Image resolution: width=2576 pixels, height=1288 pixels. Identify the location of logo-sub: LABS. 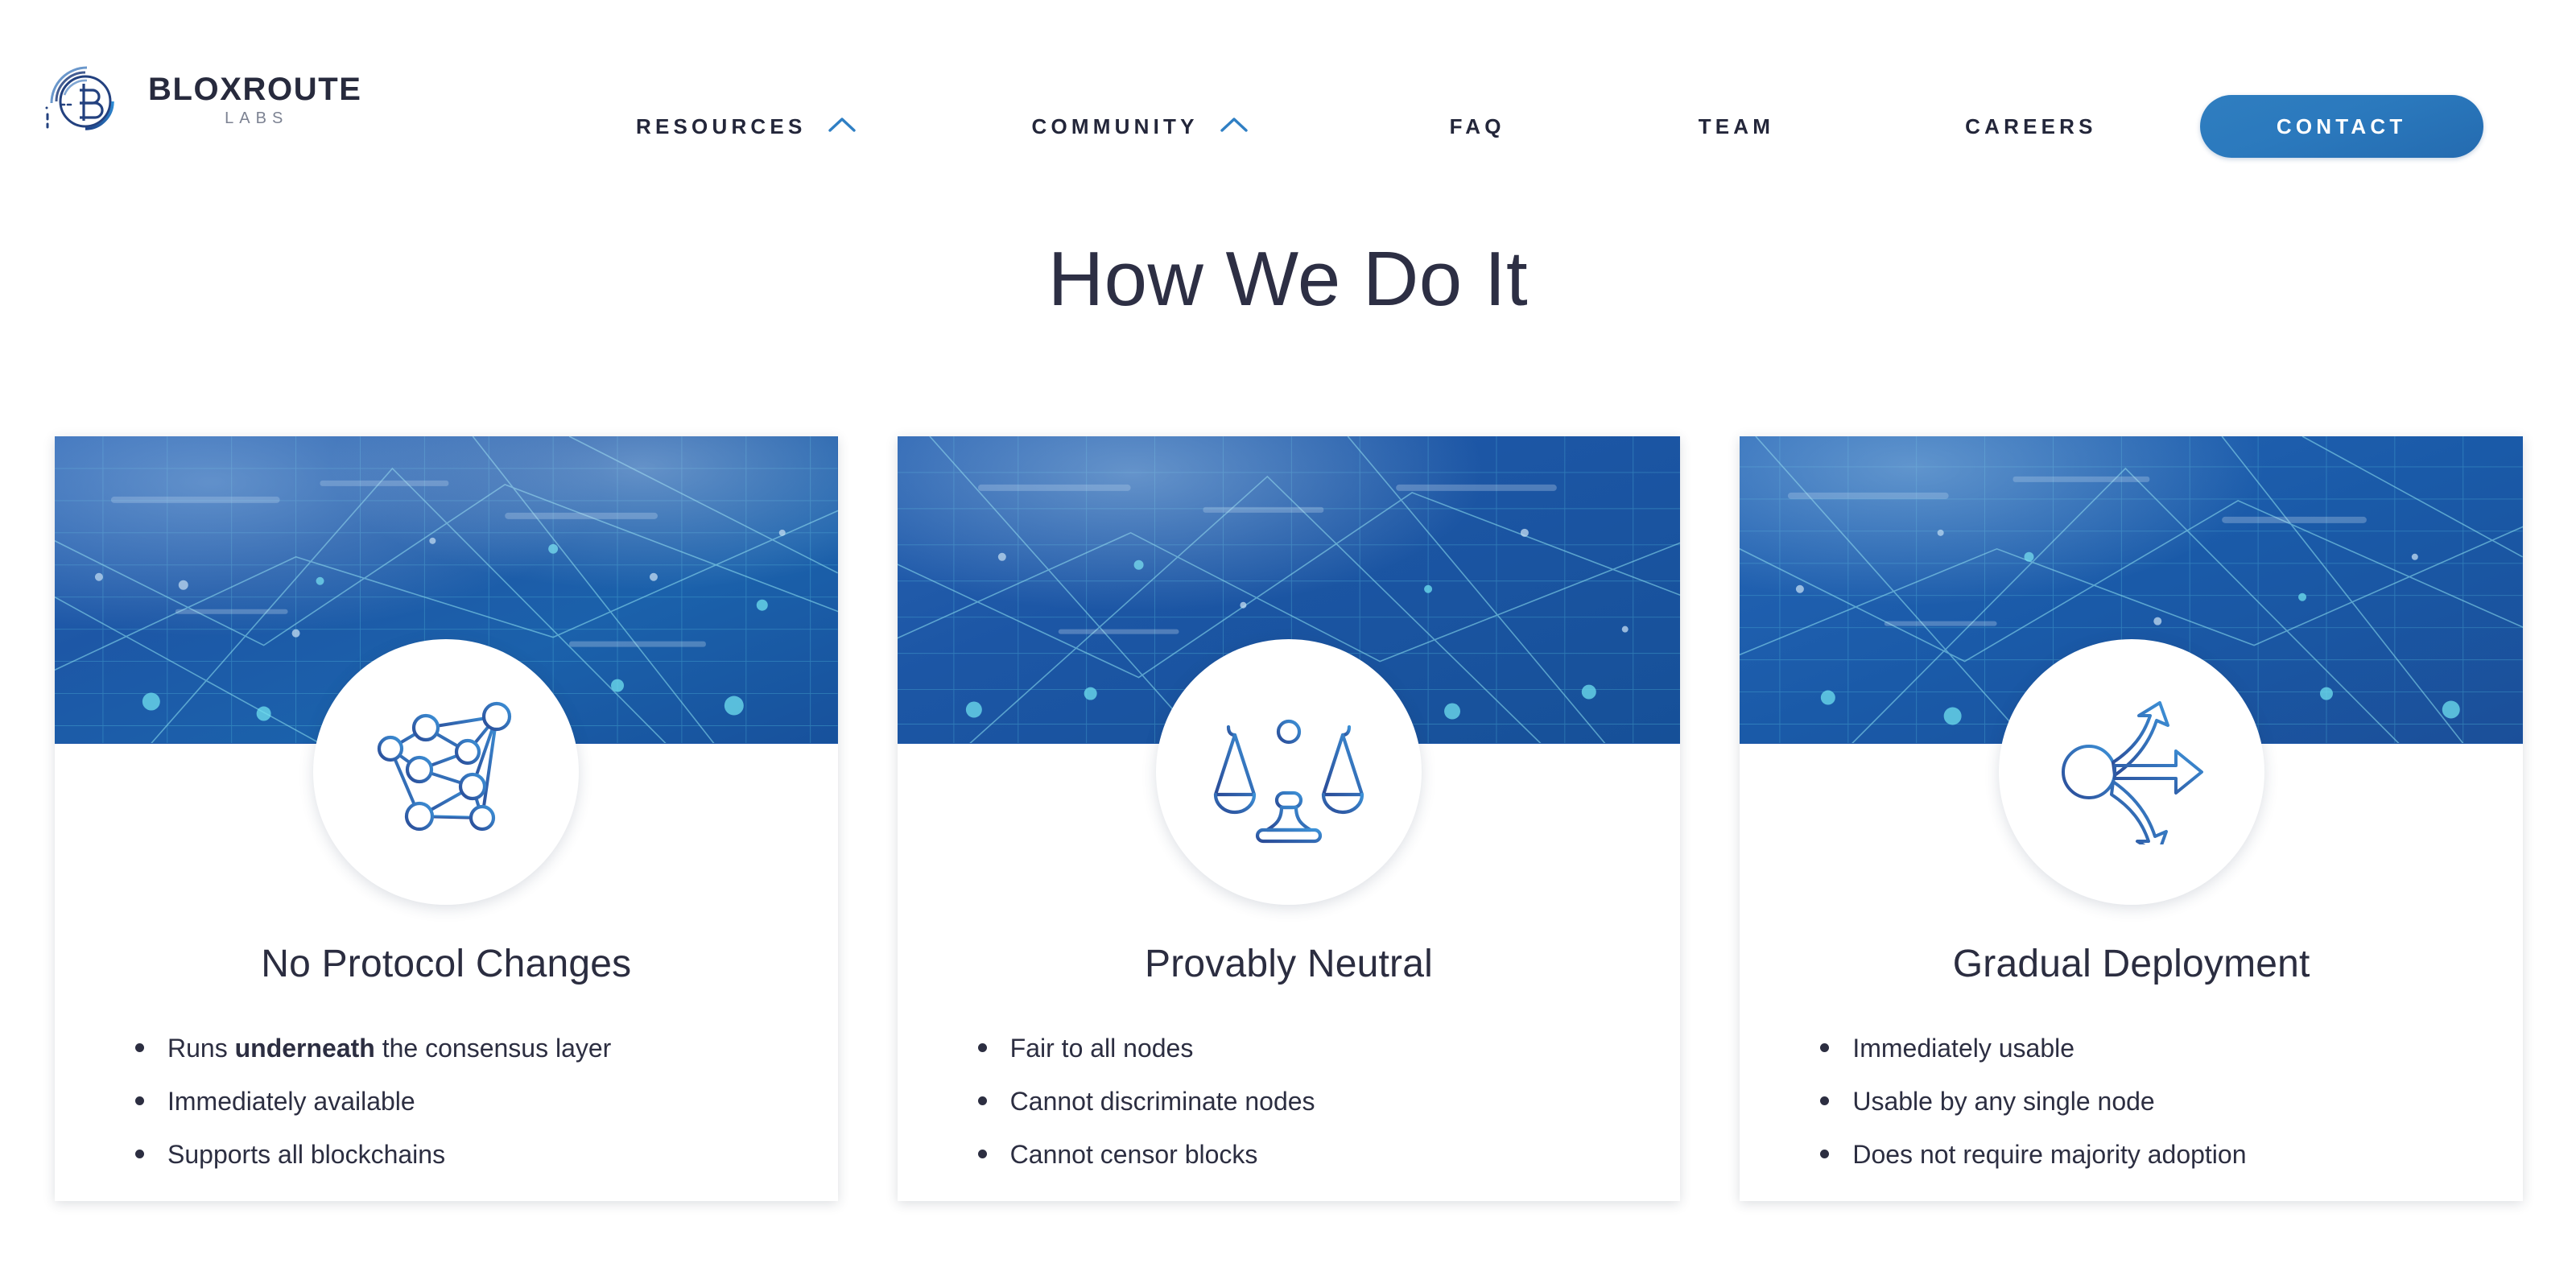
(257, 118).